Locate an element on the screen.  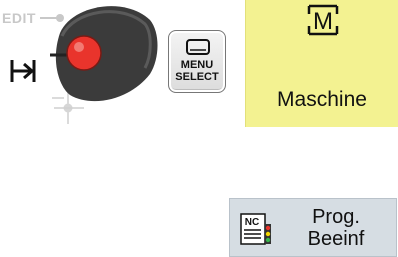
program-control-softkey: NC Prog. Beeinf is located at coordinates (313, 227).